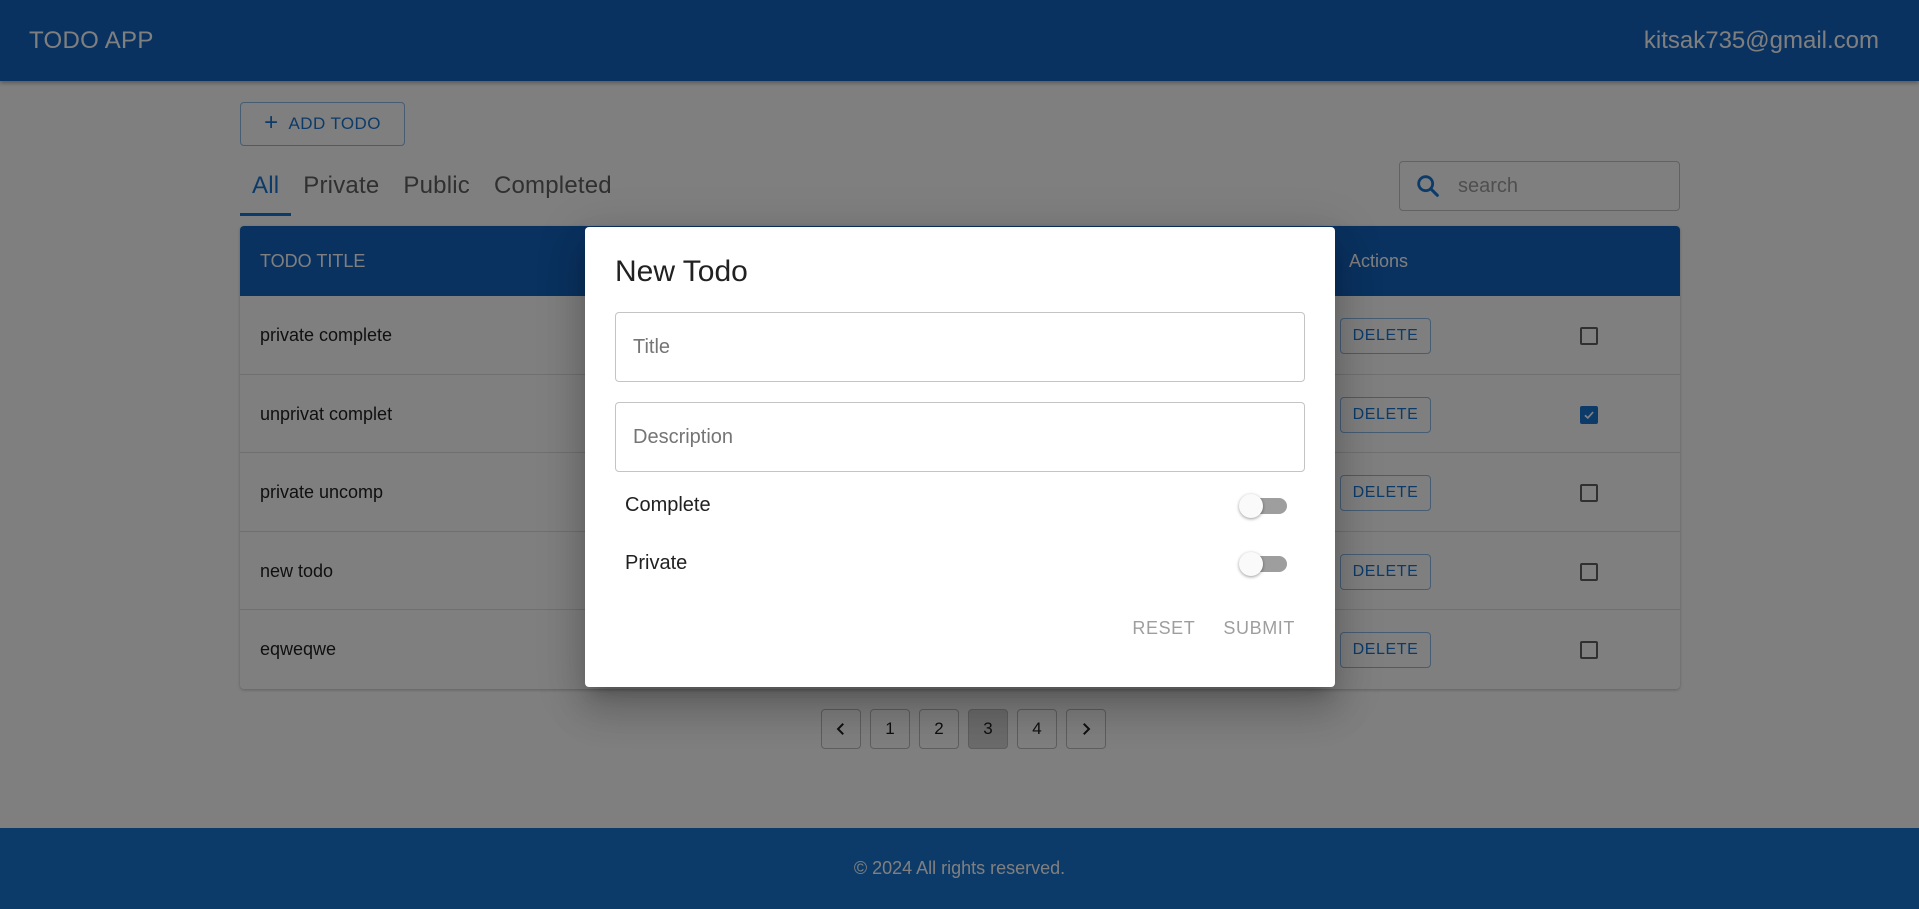  What do you see at coordinates (1163, 628) in the screenshot?
I see `reset-button: RESET` at bounding box center [1163, 628].